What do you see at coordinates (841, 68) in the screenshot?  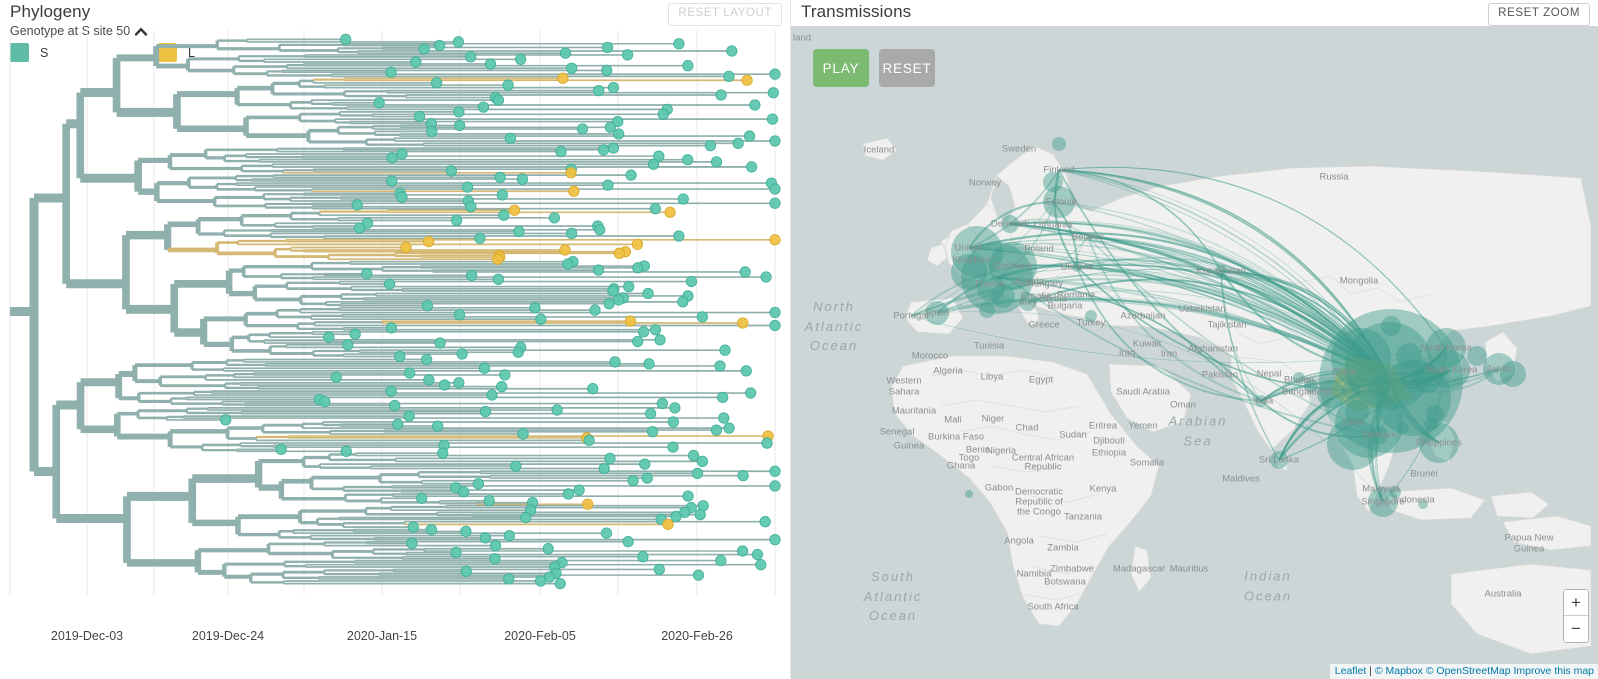 I see `play-button: PLAY` at bounding box center [841, 68].